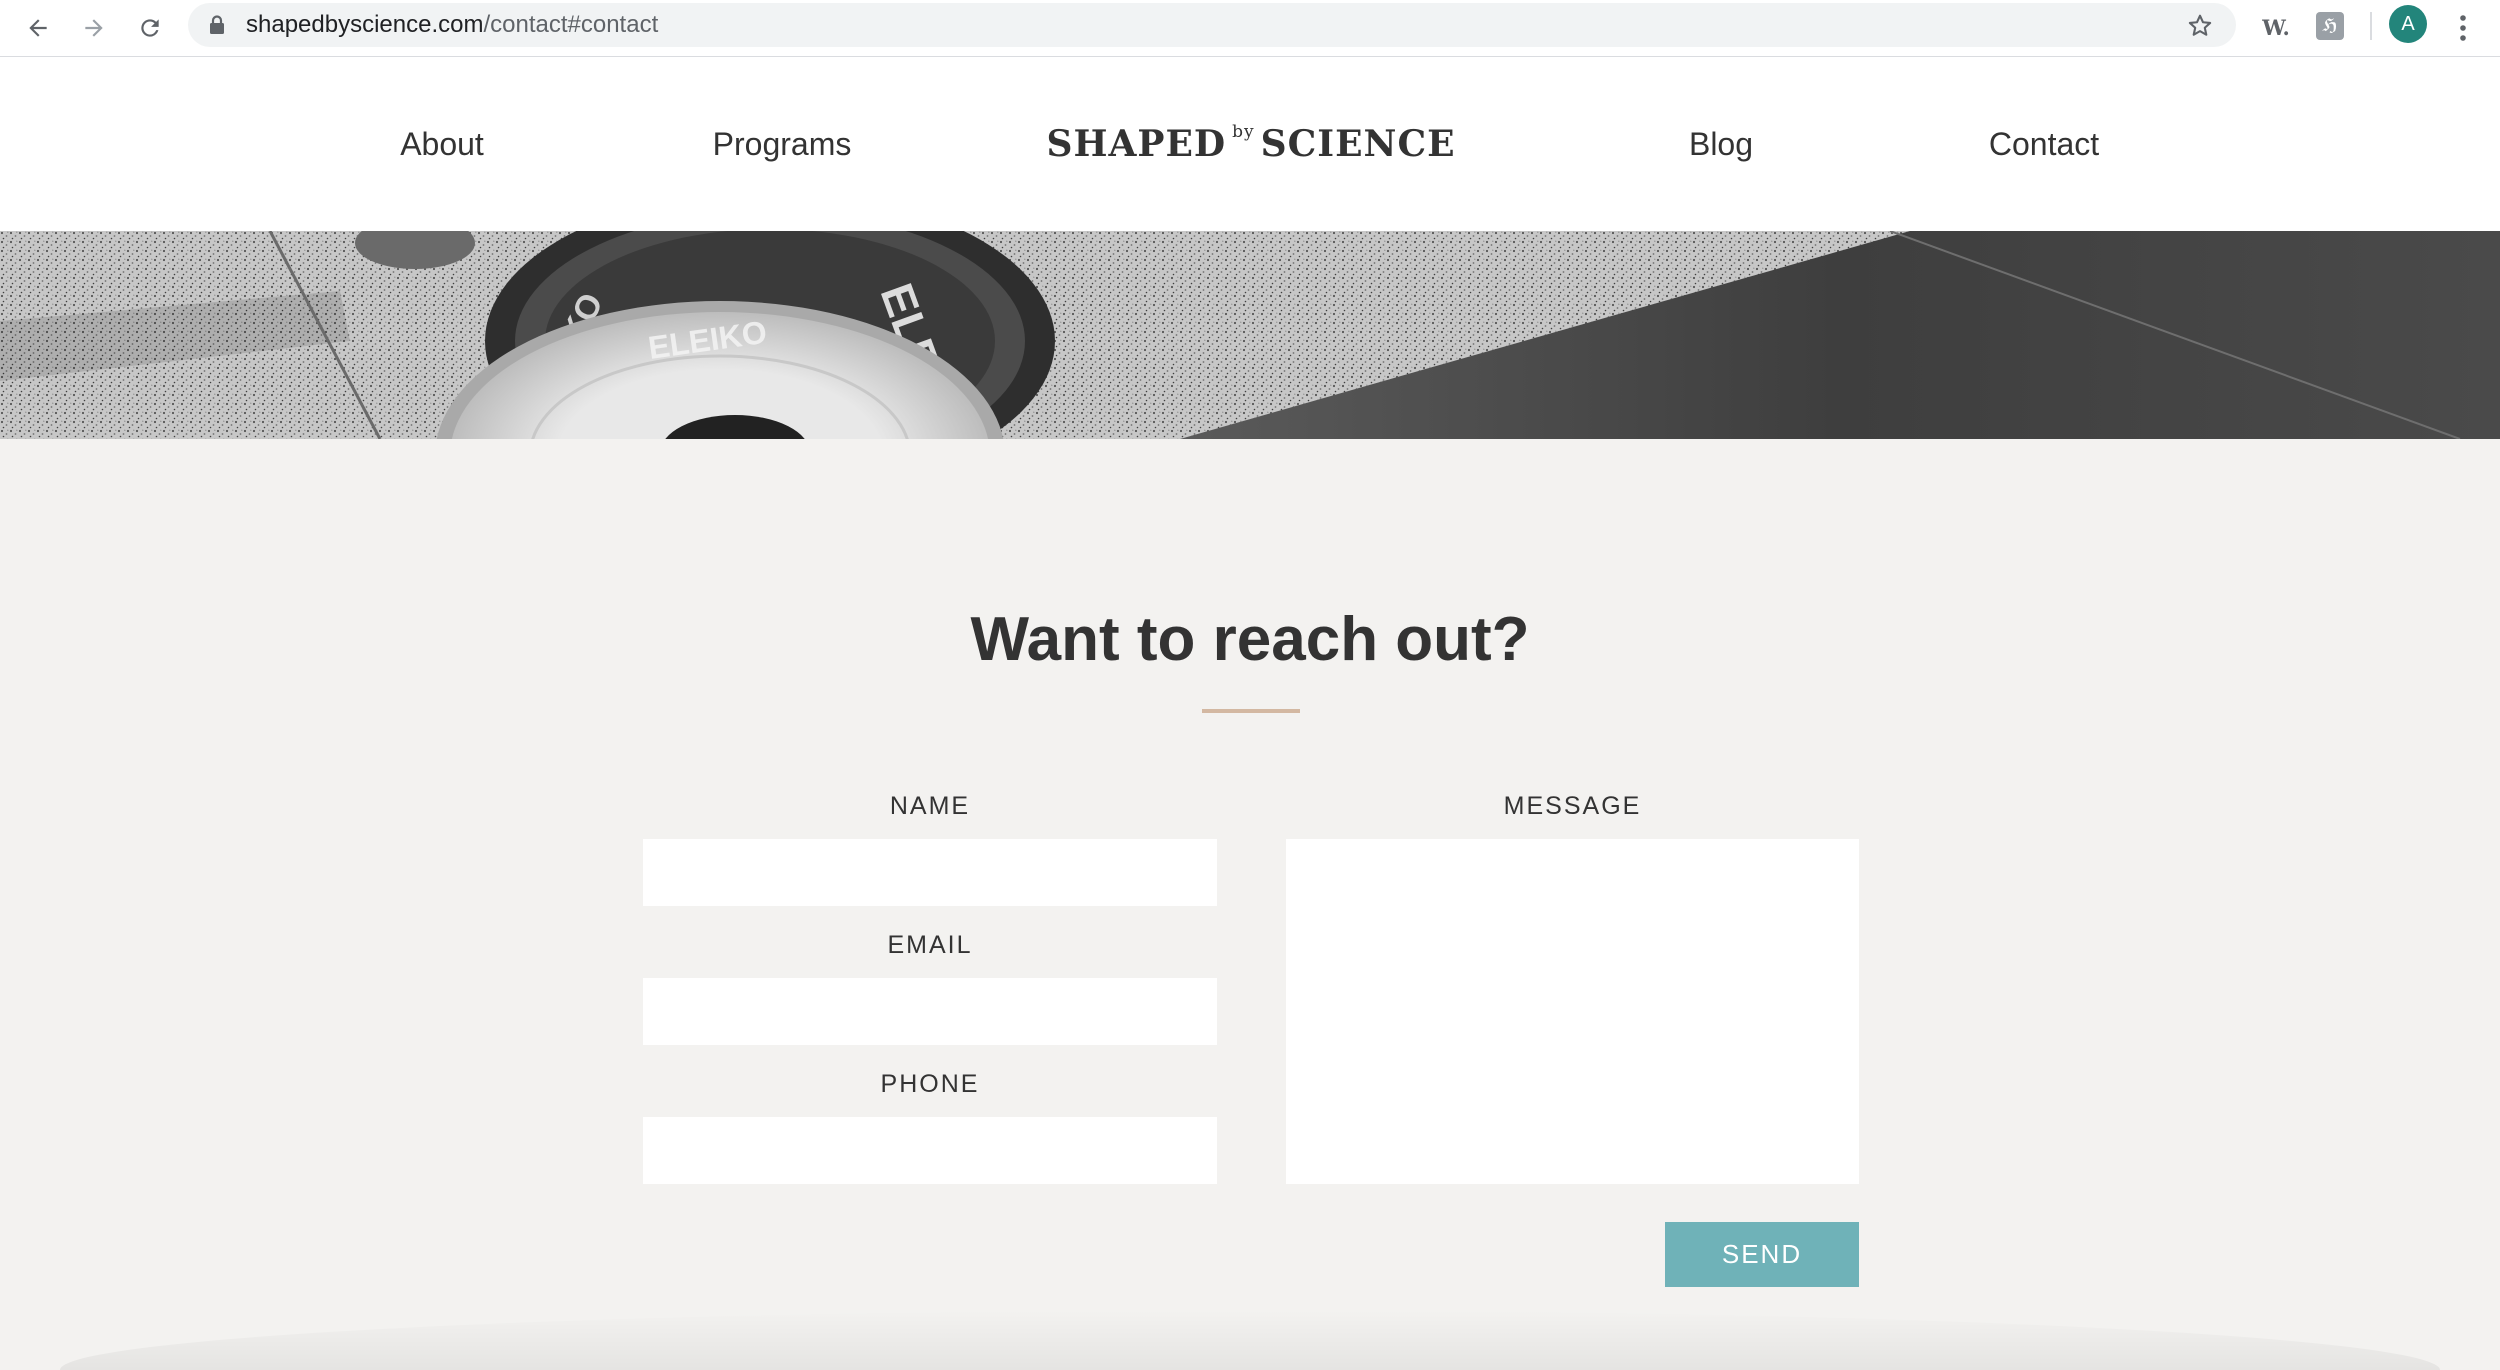 The image size is (2500, 1370). I want to click on logo-shaped: SHAPED, so click(1136, 144).